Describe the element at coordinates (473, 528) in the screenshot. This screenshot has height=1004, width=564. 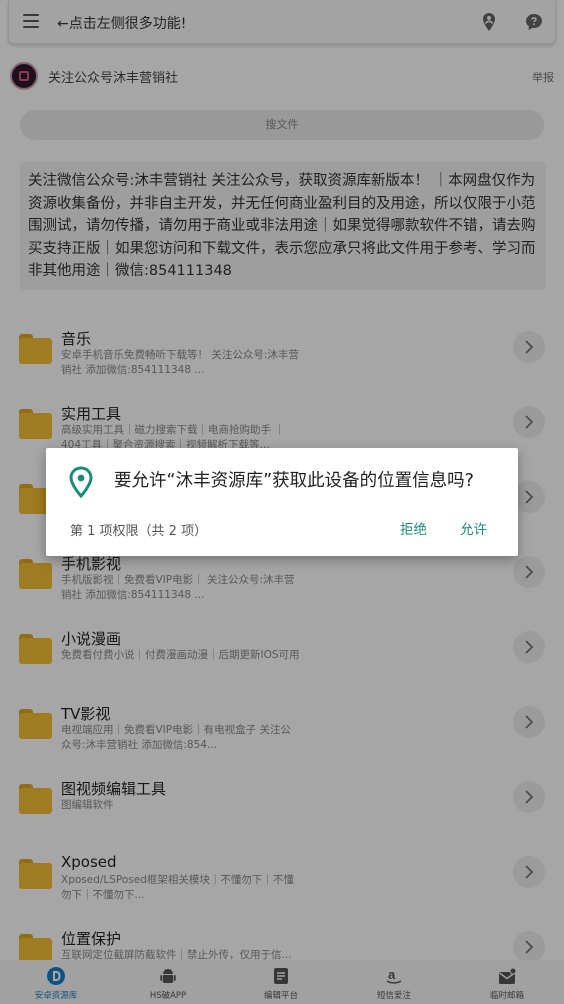
I see `allow-button: 允许` at that location.